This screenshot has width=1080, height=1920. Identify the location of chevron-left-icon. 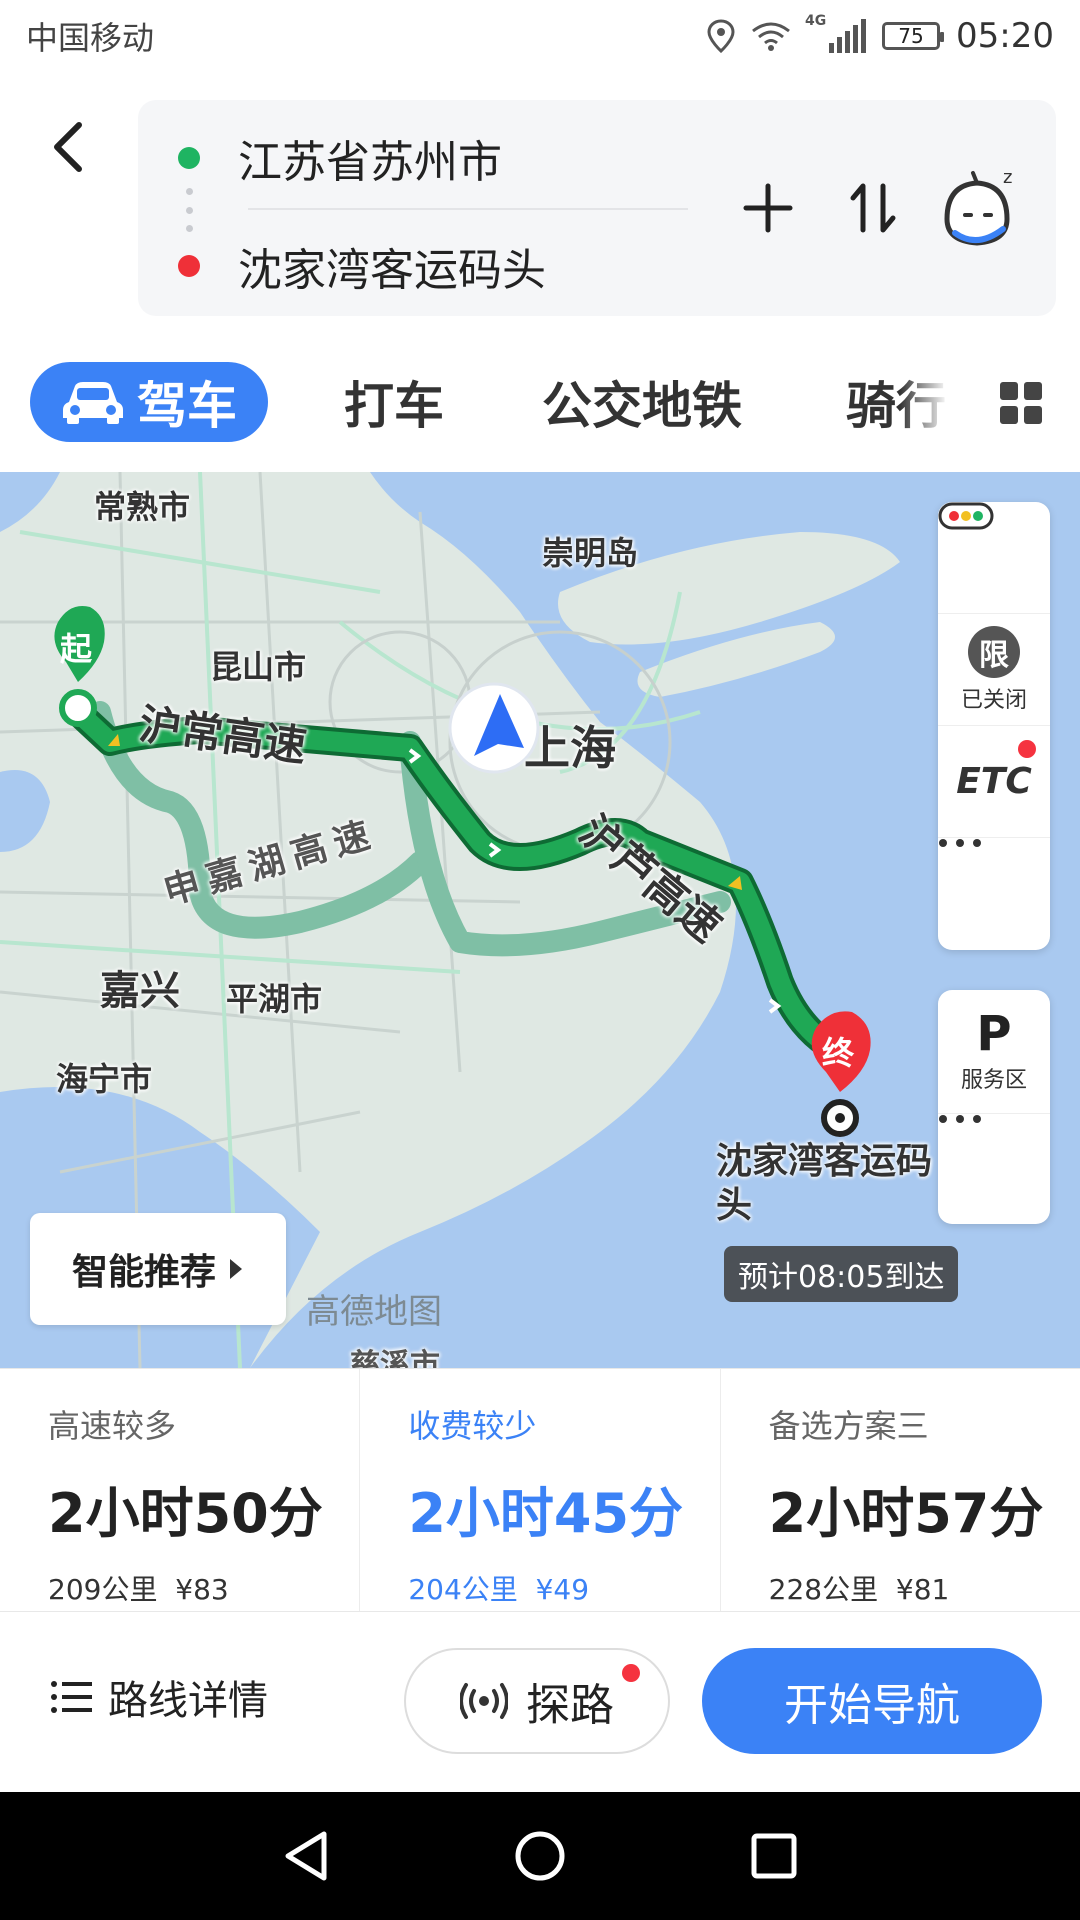
(68, 147).